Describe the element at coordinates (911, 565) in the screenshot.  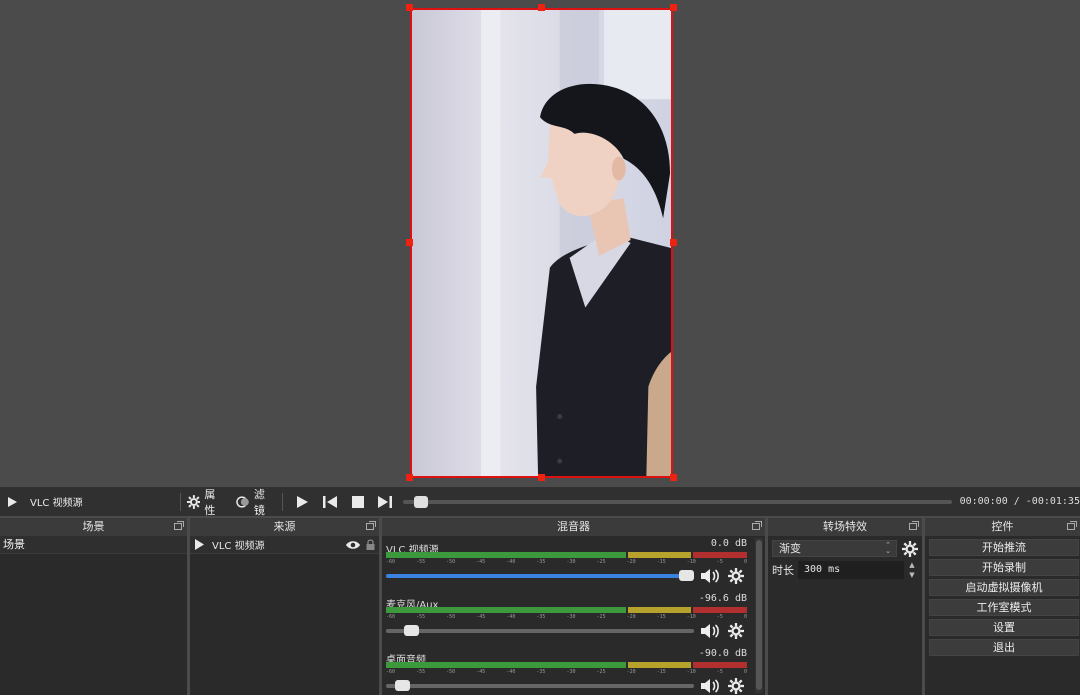
I see `spin-up-icon: ▲` at that location.